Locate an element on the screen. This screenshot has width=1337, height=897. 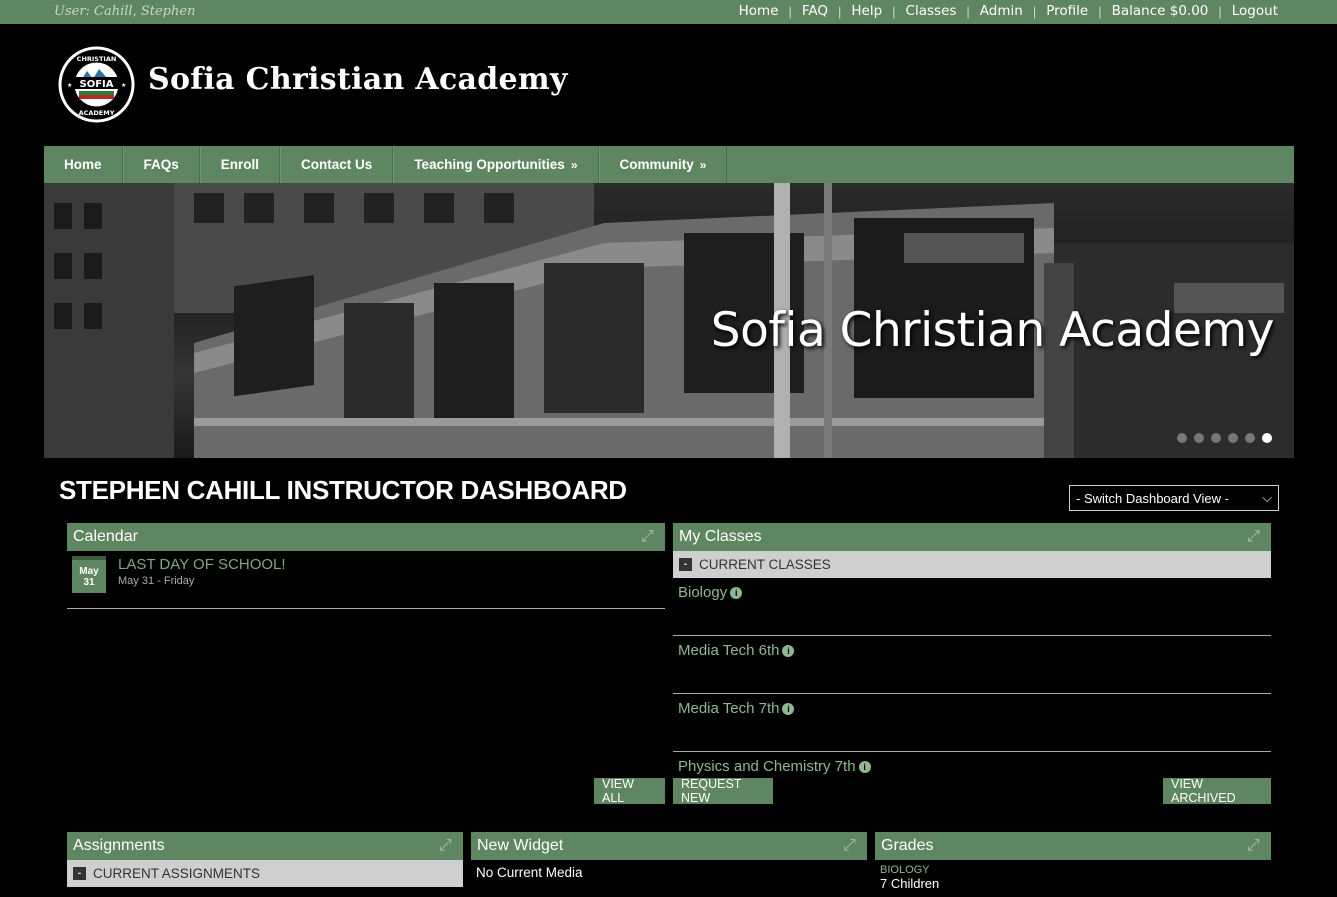
switch-dashboard-view-select: - Switch Dashboard View - ⌵ is located at coordinates (1174, 498).